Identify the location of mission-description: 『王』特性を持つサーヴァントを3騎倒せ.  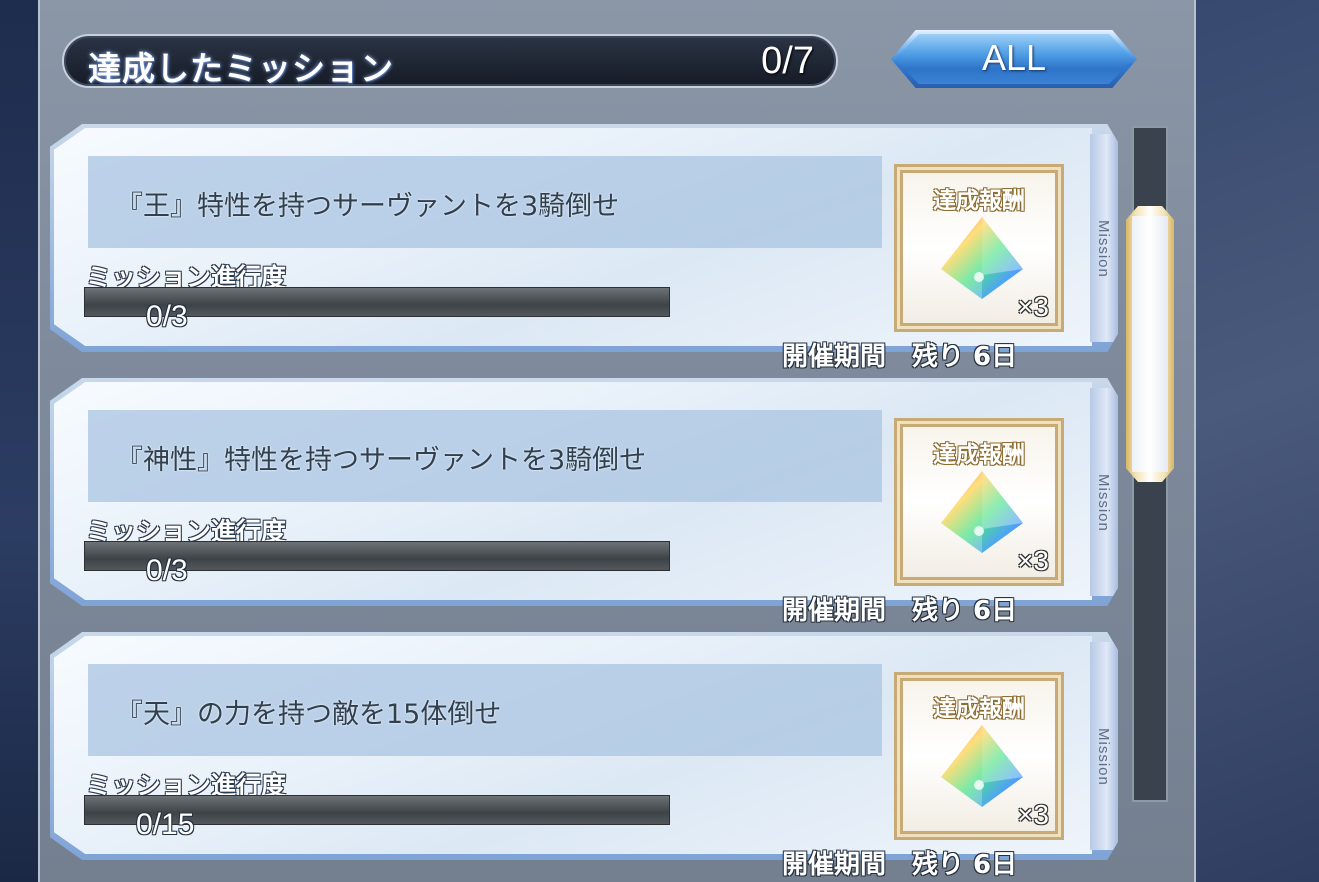
(368, 206).